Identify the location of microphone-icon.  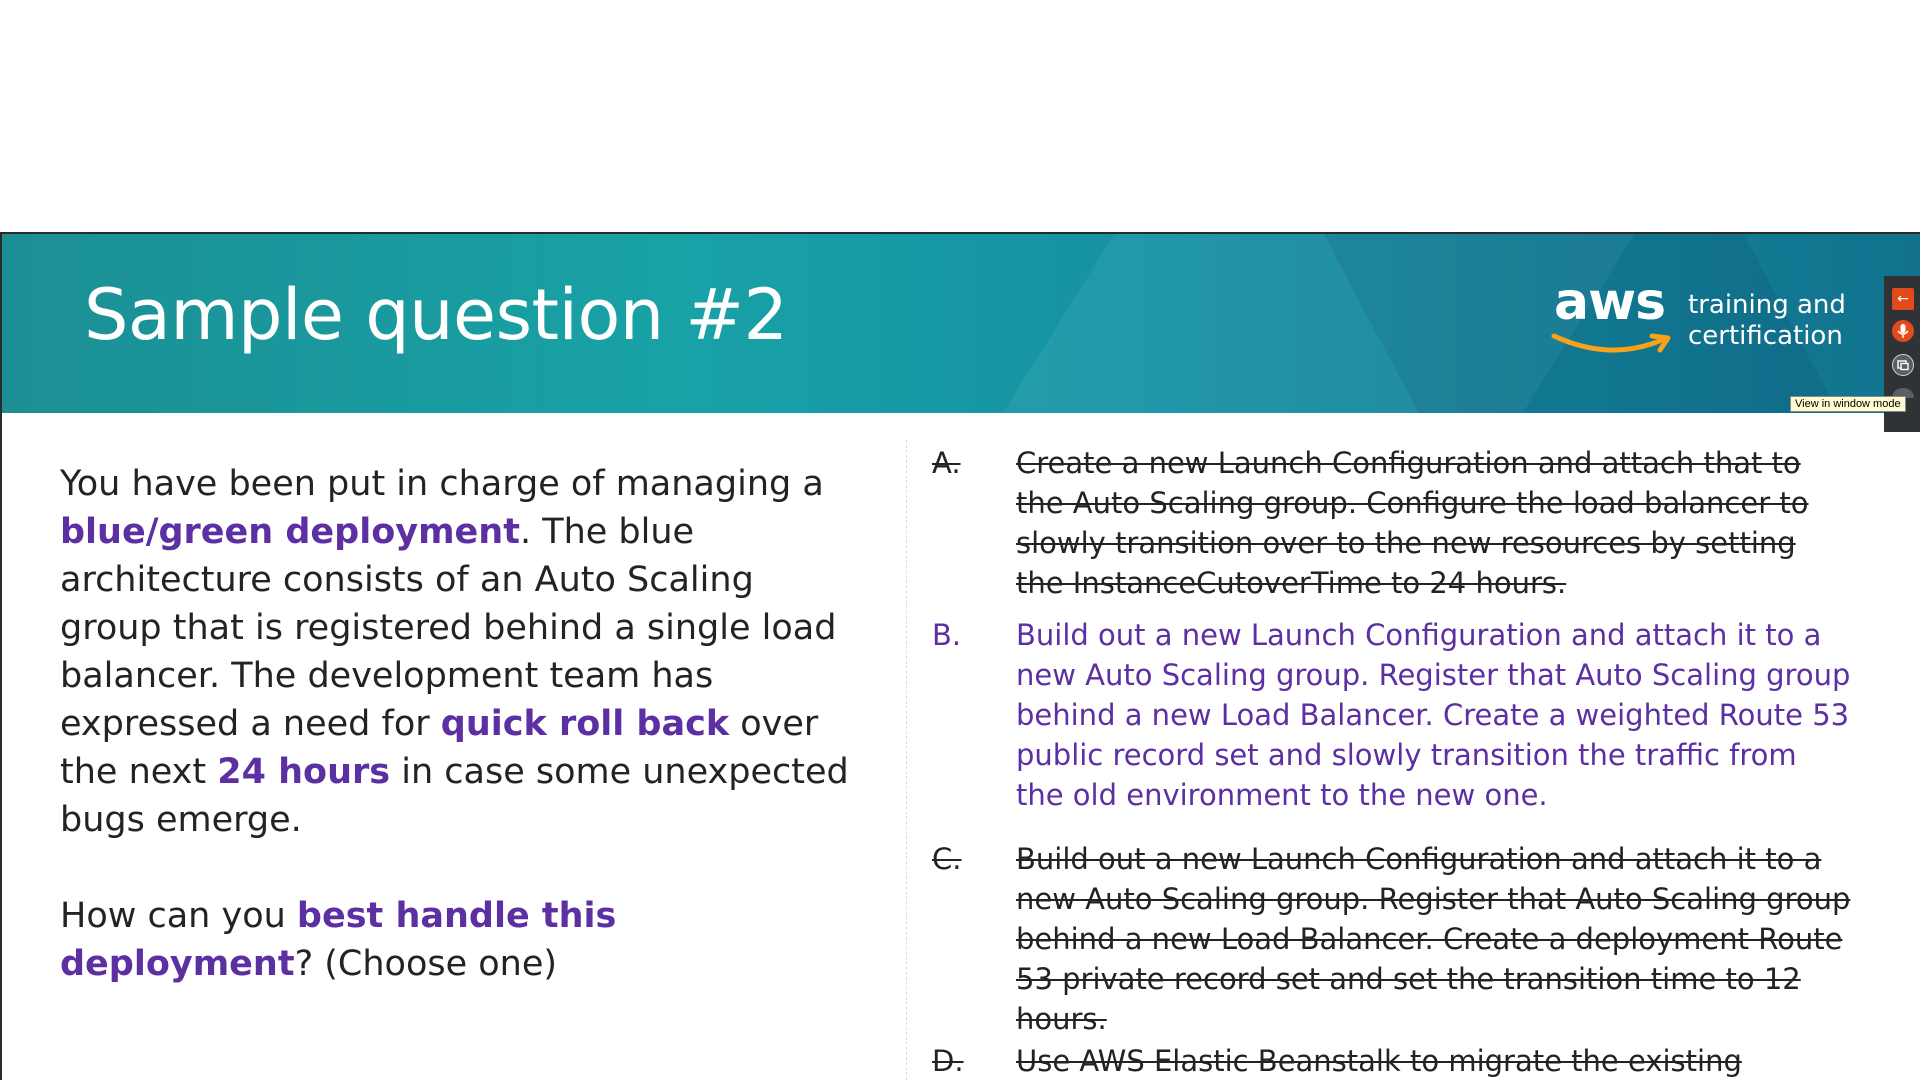
(1903, 331).